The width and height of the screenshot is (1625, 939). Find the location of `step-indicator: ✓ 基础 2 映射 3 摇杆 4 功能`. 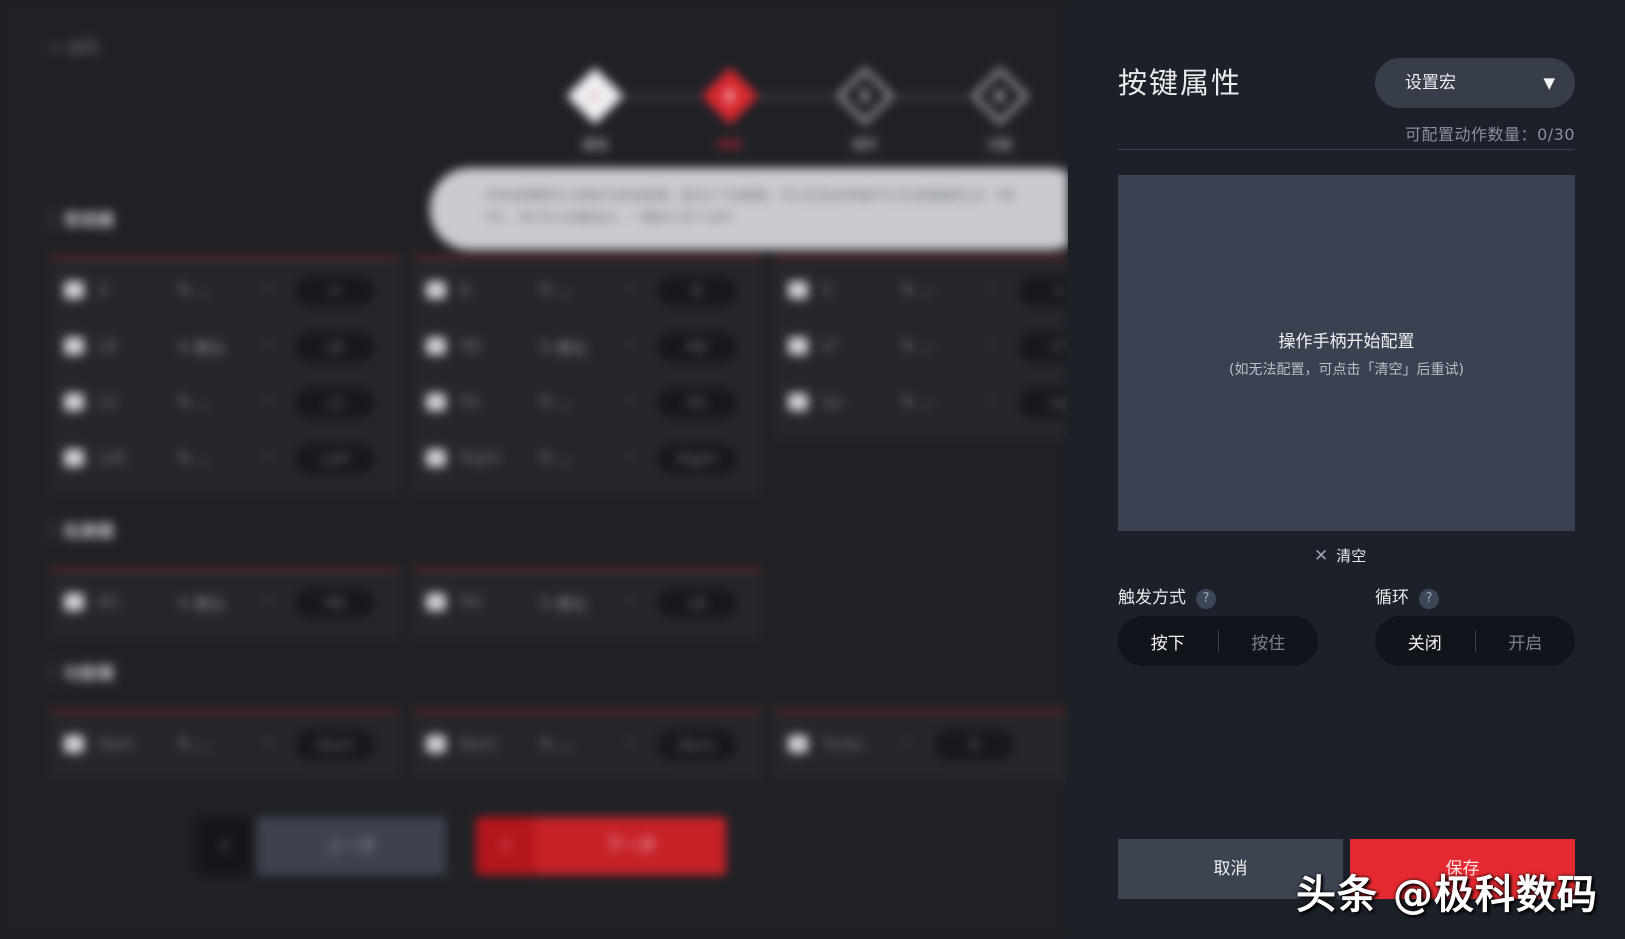

step-indicator: ✓ 基础 2 映射 3 摇杆 4 功能 is located at coordinates (810, 116).